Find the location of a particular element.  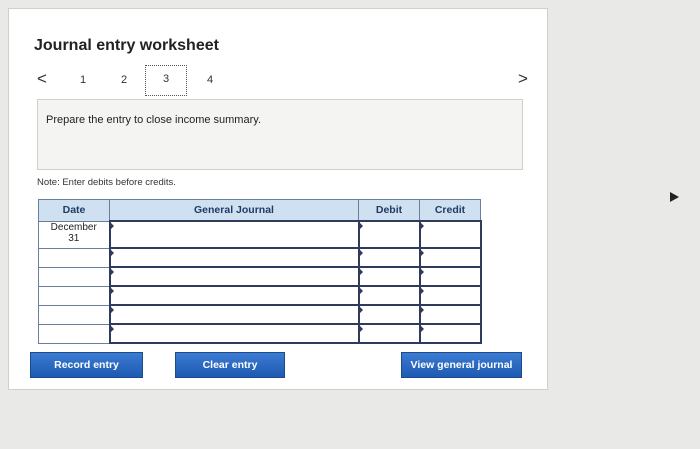

date-cell: December 31 is located at coordinates (74, 234).